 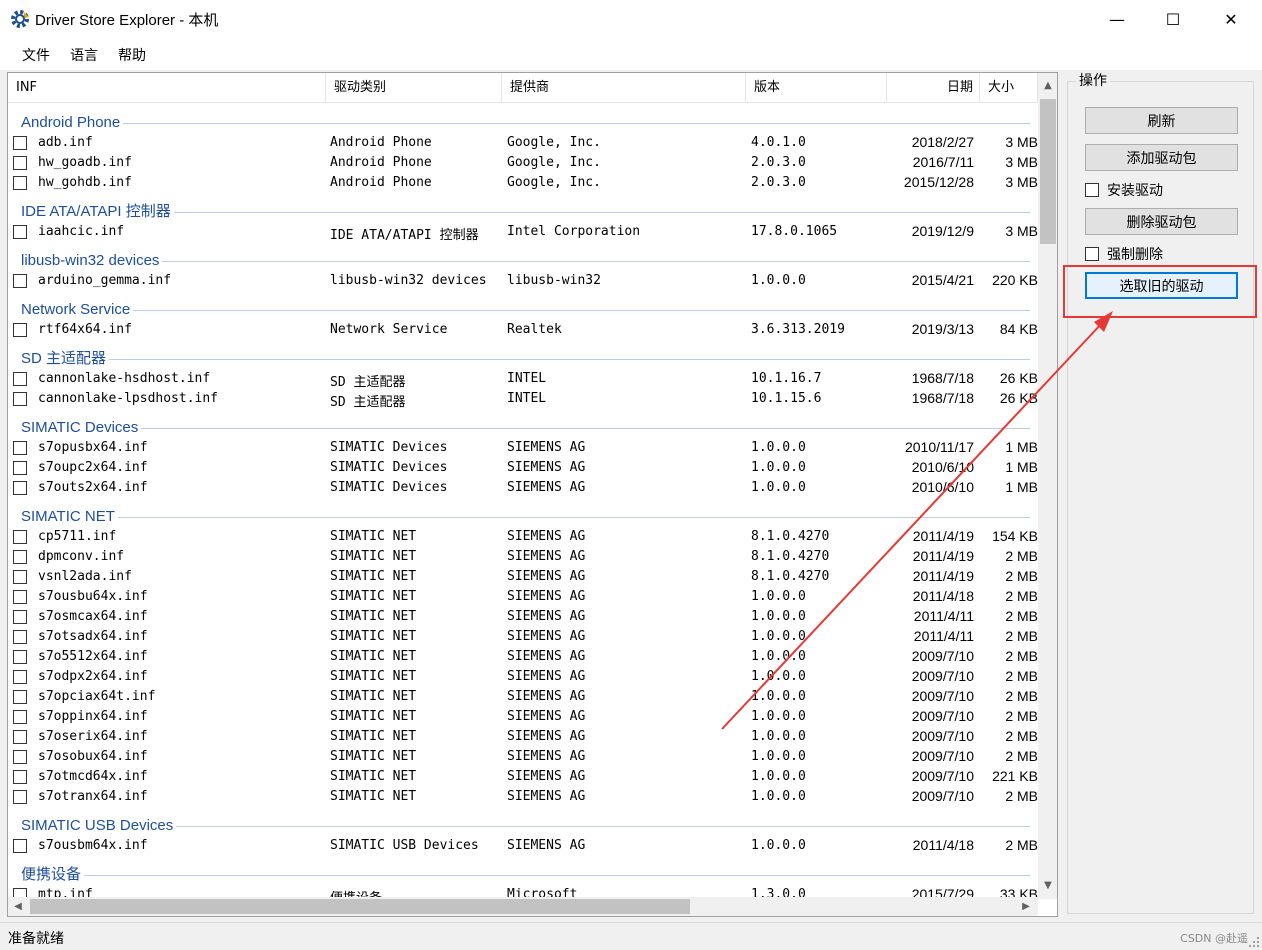 I want to click on maximize-button: ☐, so click(x=1173, y=19).